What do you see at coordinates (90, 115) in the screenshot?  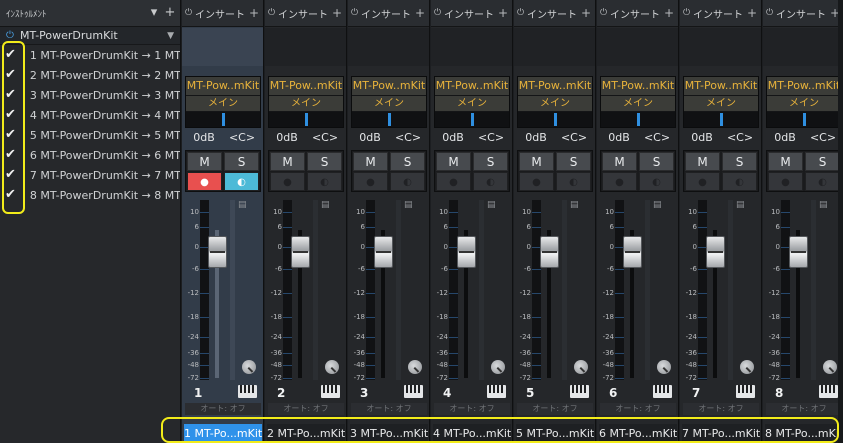 I see `output-row: ✔ 4 MT-PowerDrumKit → 4 MT` at bounding box center [90, 115].